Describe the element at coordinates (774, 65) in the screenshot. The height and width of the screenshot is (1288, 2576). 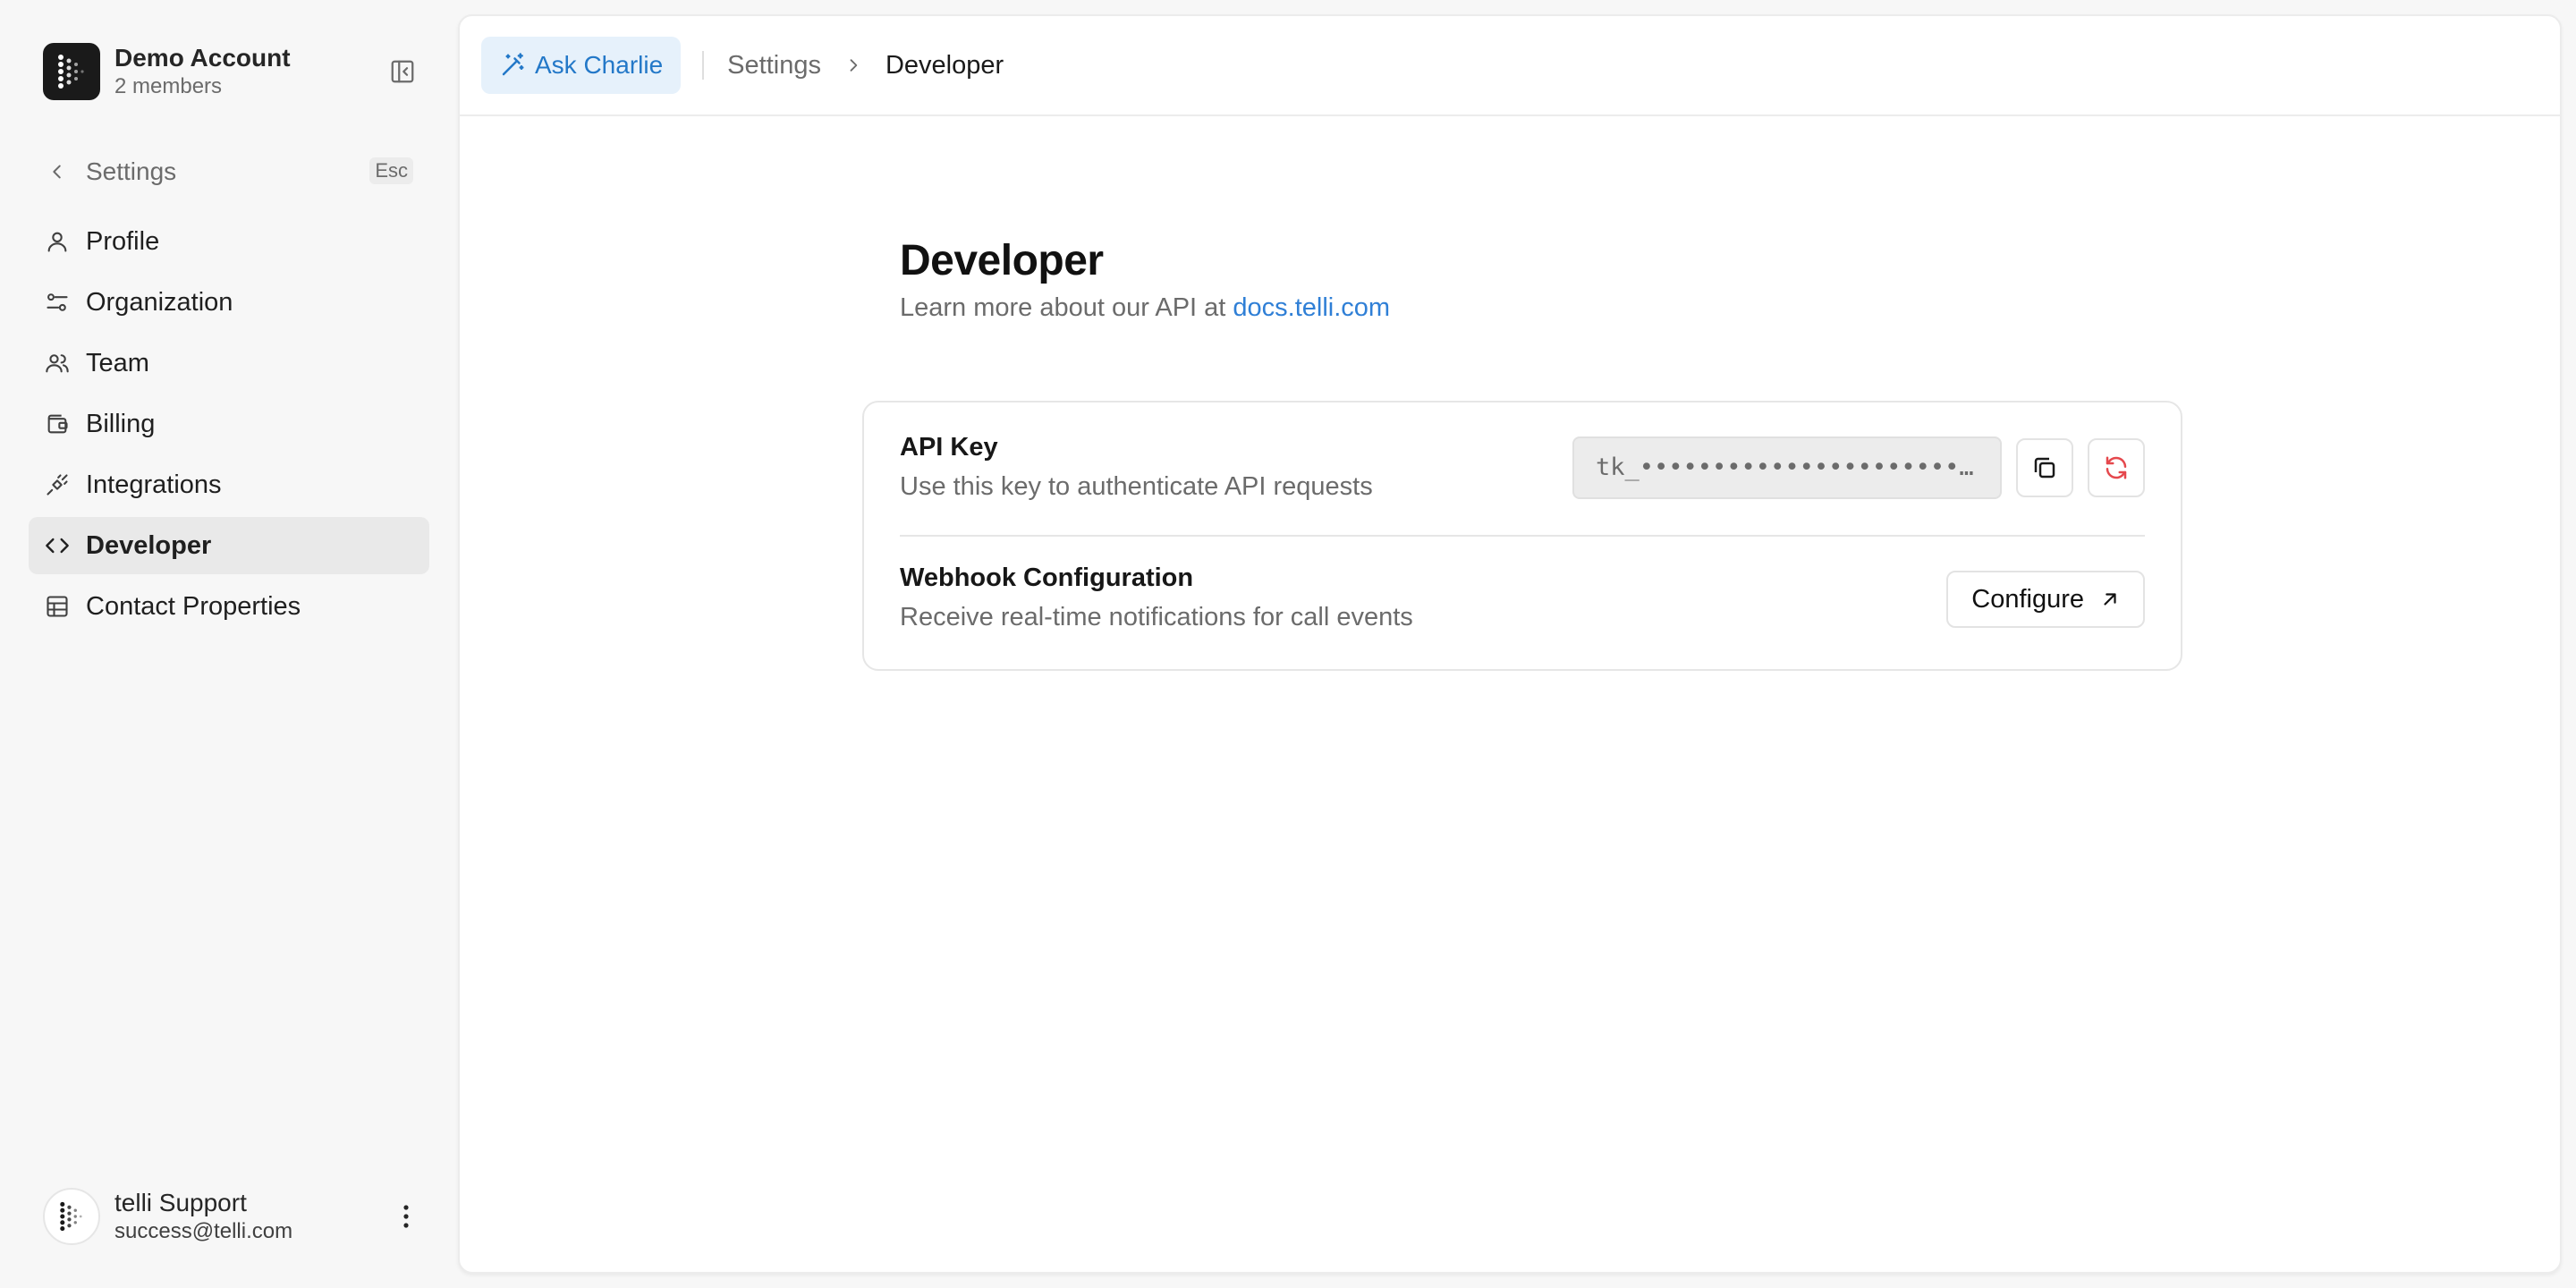
I see `breadcrumb-settings-link: Settings` at that location.